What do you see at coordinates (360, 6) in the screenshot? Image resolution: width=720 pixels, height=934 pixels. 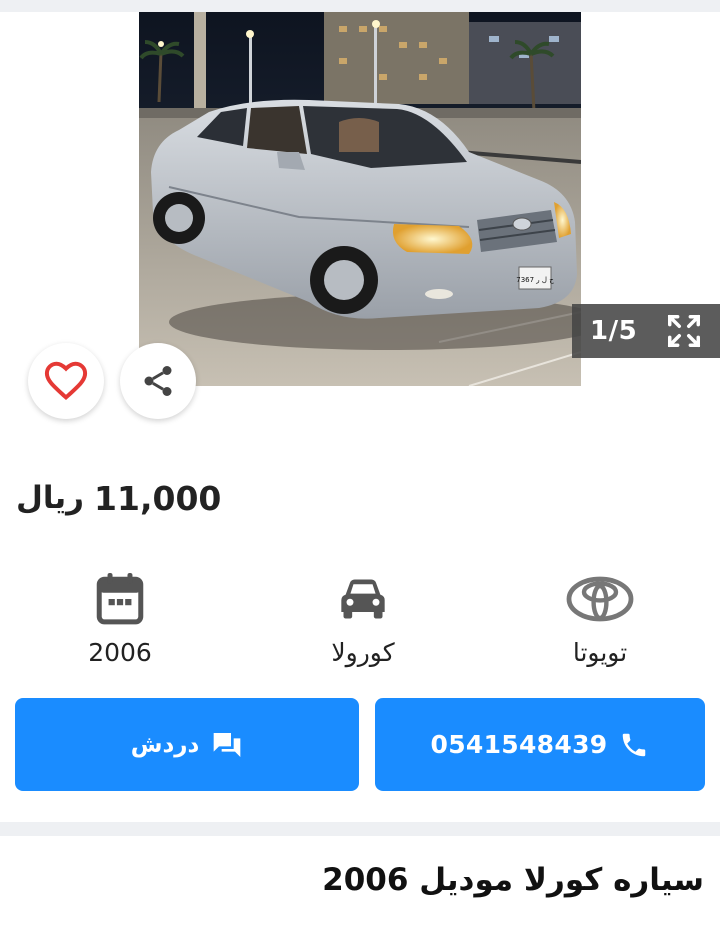 I see `top-strip` at bounding box center [360, 6].